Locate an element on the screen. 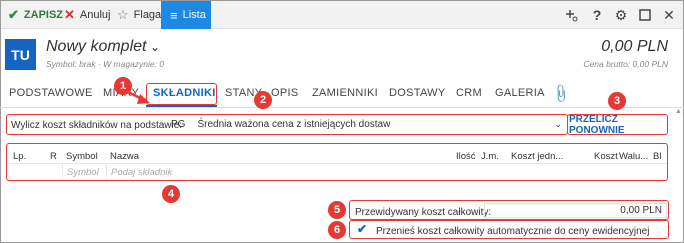 The image size is (684, 243). cancel-button: ✕ Anuluj is located at coordinates (87, 15).